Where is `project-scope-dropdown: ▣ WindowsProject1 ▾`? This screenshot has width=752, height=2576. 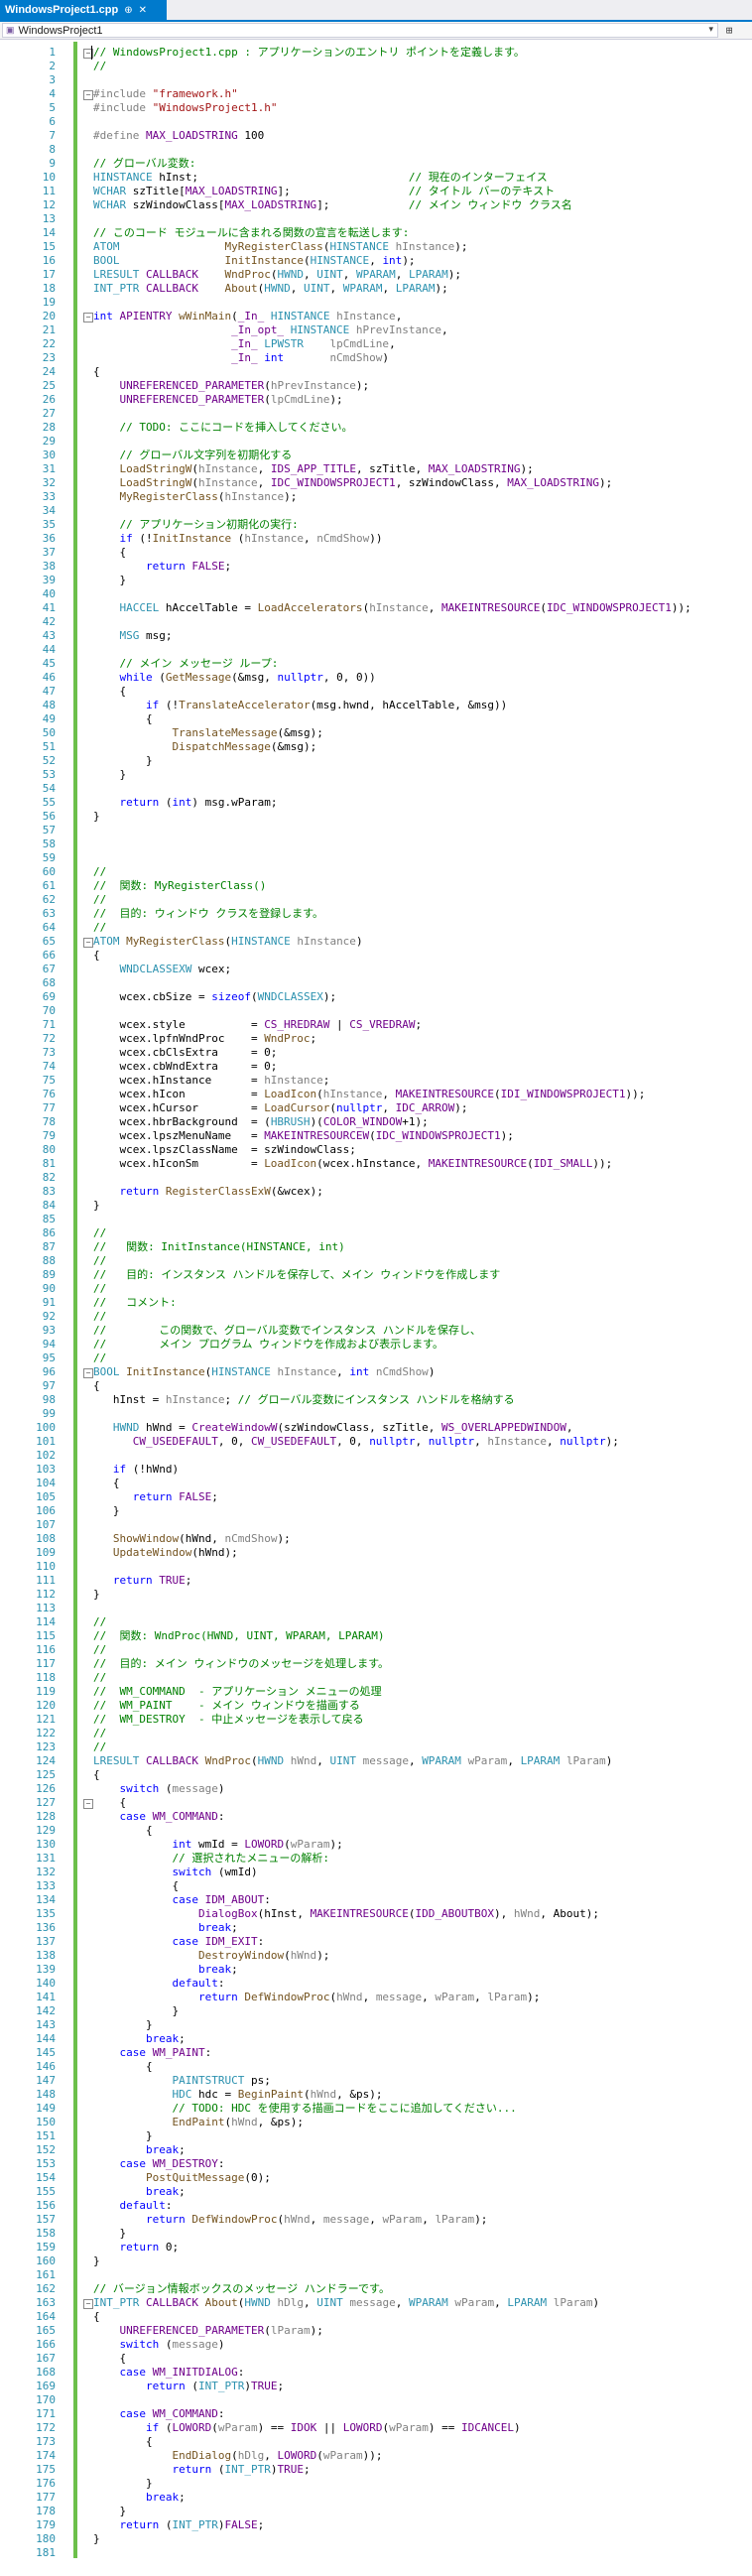 project-scope-dropdown: ▣ WindowsProject1 ▾ is located at coordinates (360, 31).